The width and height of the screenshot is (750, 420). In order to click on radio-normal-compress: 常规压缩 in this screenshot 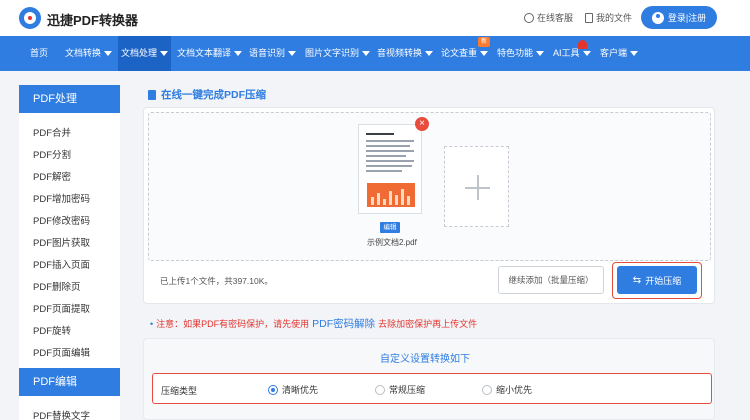, I will do `click(400, 389)`.